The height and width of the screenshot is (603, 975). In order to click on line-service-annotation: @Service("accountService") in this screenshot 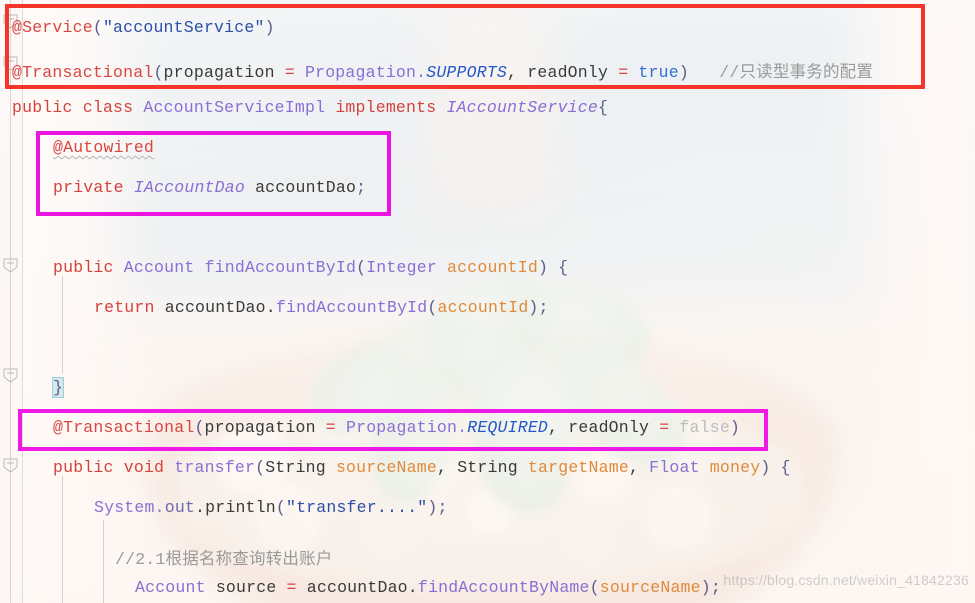, I will do `click(143, 27)`.